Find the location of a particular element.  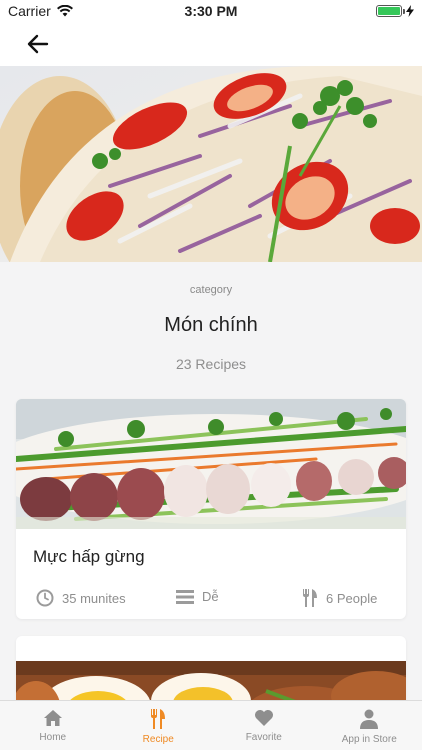

carrier-label: Carrier is located at coordinates (29, 11).